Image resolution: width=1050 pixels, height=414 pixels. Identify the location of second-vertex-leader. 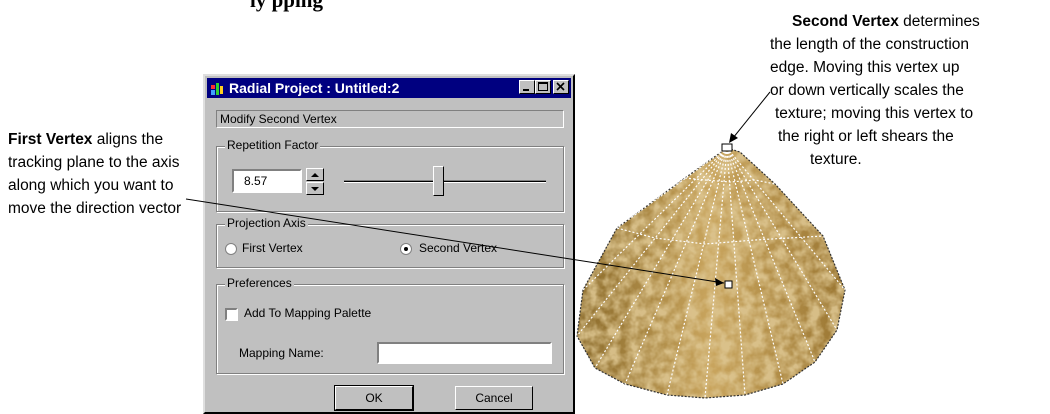
(751, 115).